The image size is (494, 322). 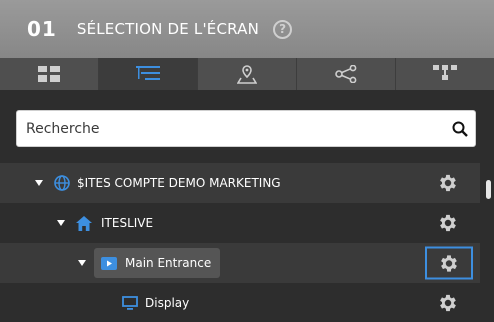 I want to click on step-number: 01, so click(x=42, y=29).